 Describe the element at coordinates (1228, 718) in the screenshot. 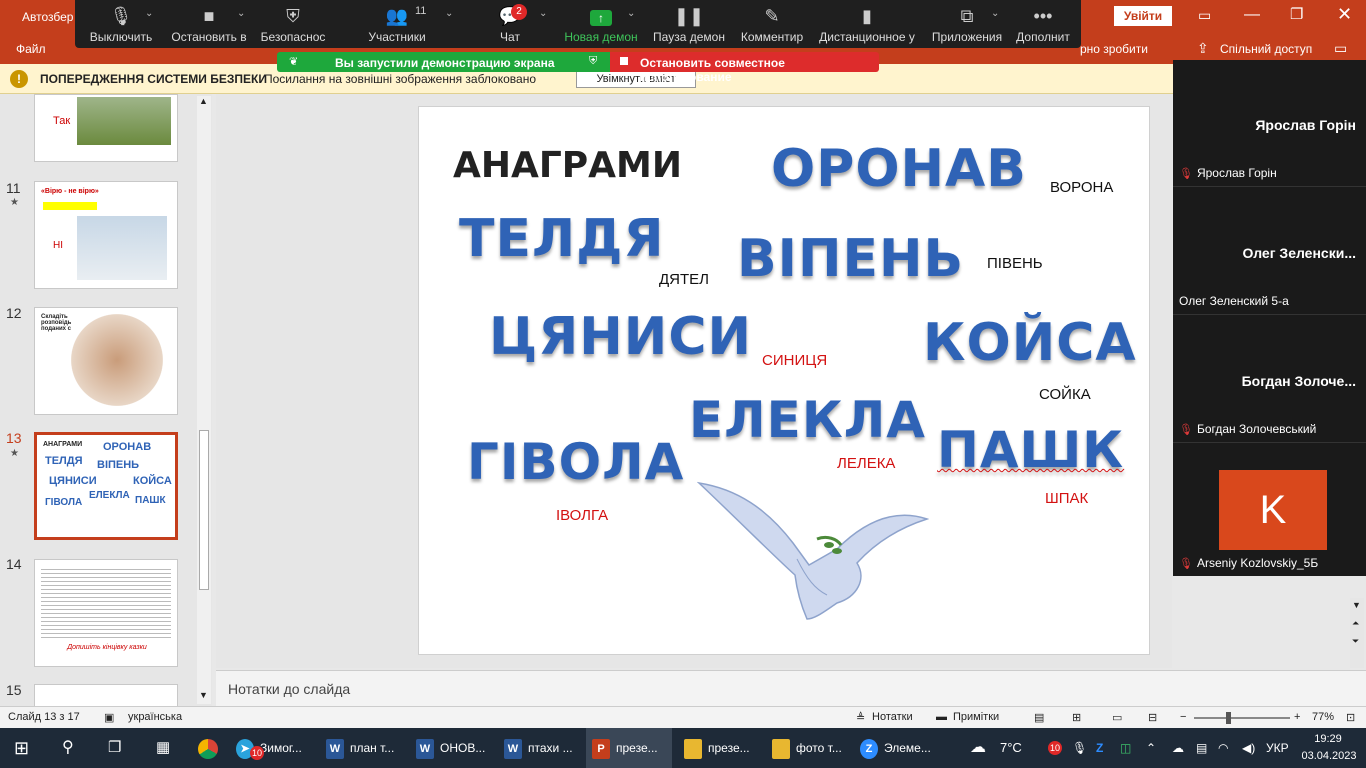

I see `zoom-slider-thumb` at that location.